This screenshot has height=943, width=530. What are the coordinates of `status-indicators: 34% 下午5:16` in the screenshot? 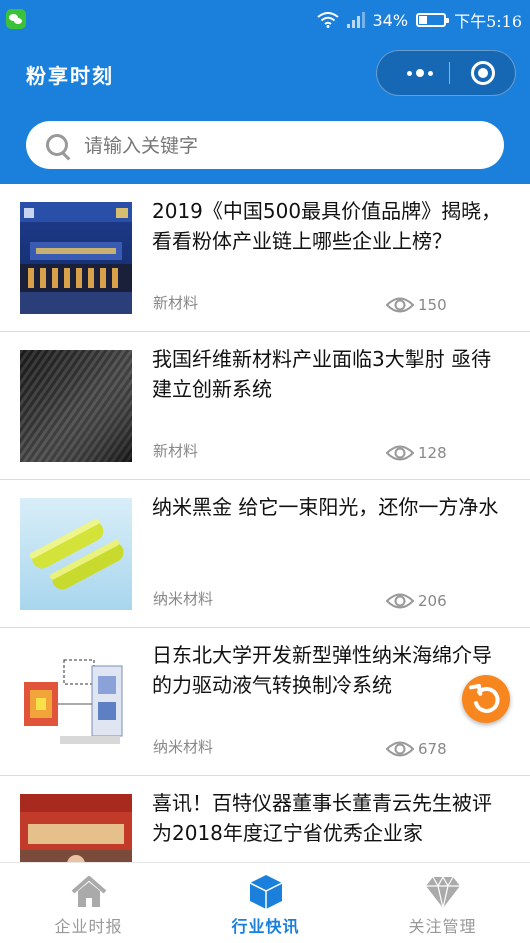 It's located at (419, 20).